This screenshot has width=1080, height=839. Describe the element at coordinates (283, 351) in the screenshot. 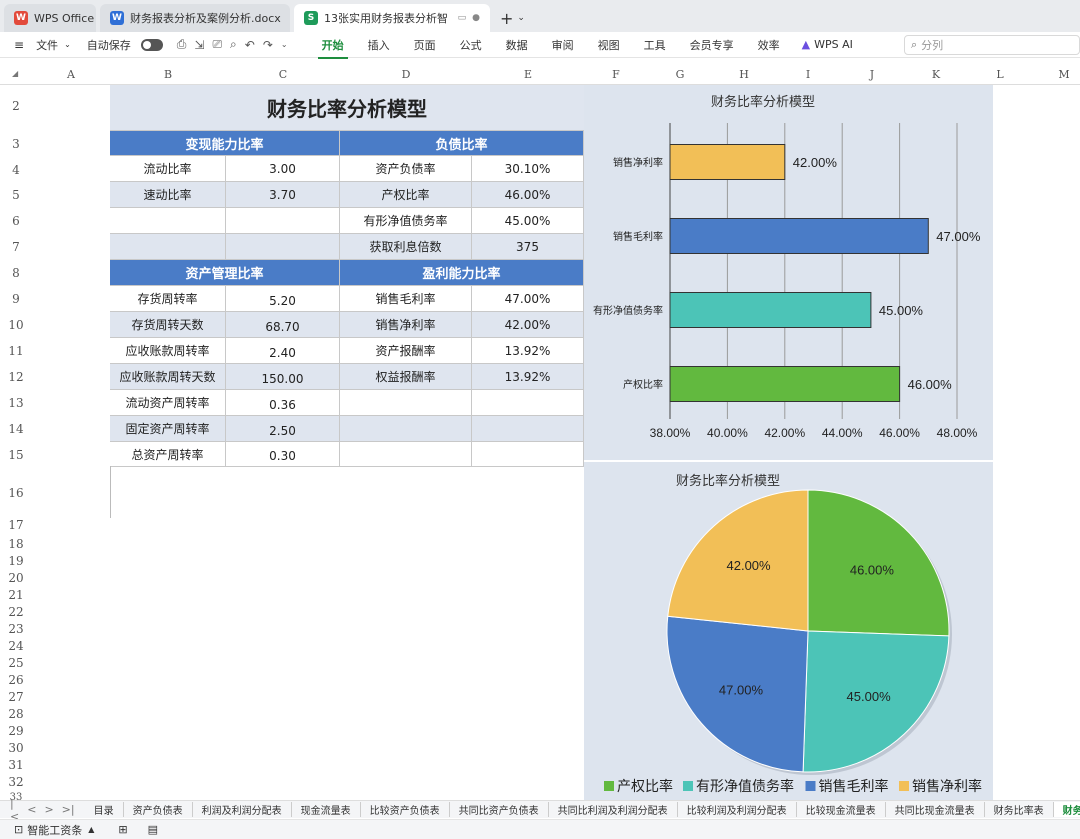

I see `ratio-value-cell: 2.40` at that location.